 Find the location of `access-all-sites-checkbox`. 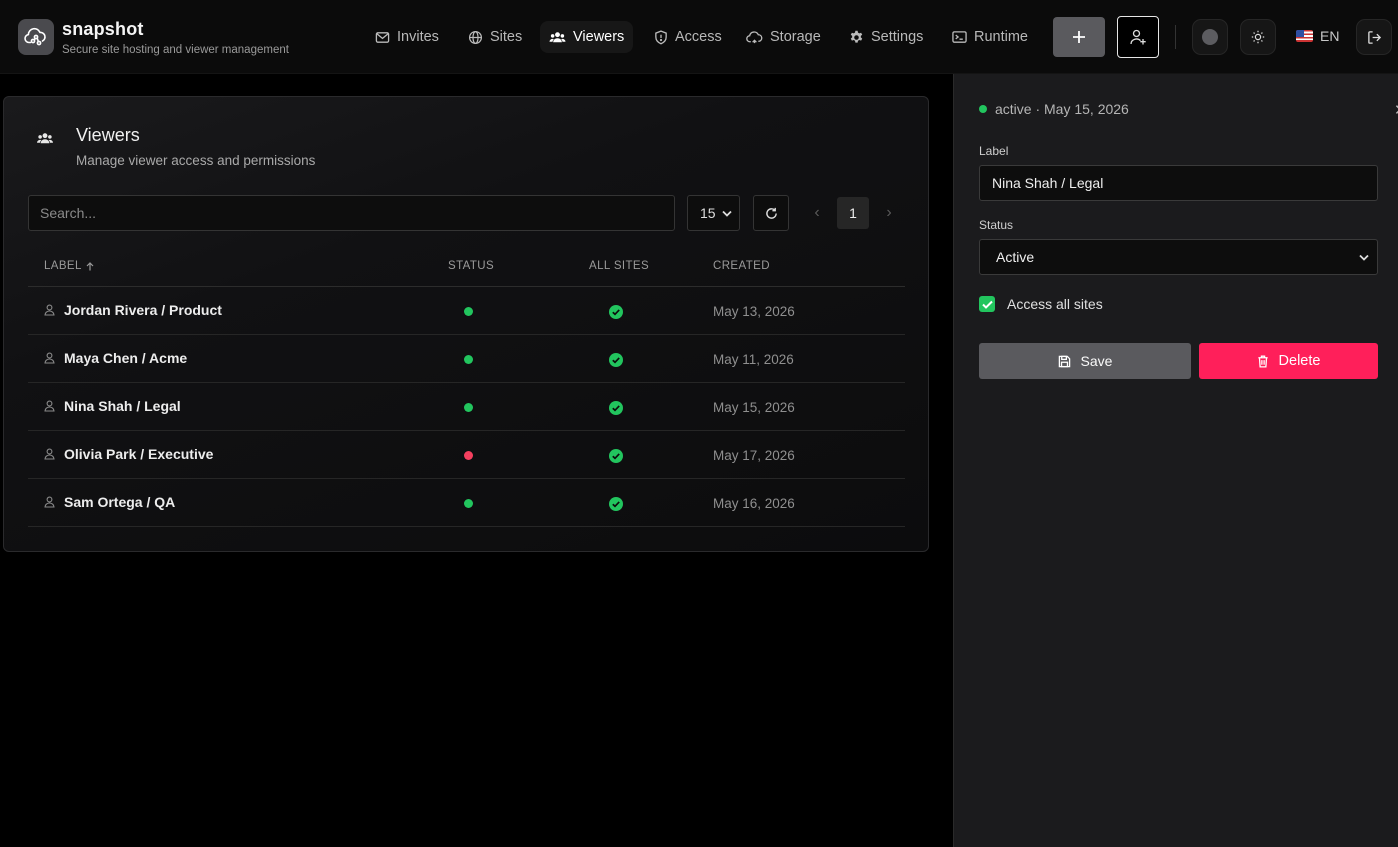

access-all-sites-checkbox is located at coordinates (987, 304).